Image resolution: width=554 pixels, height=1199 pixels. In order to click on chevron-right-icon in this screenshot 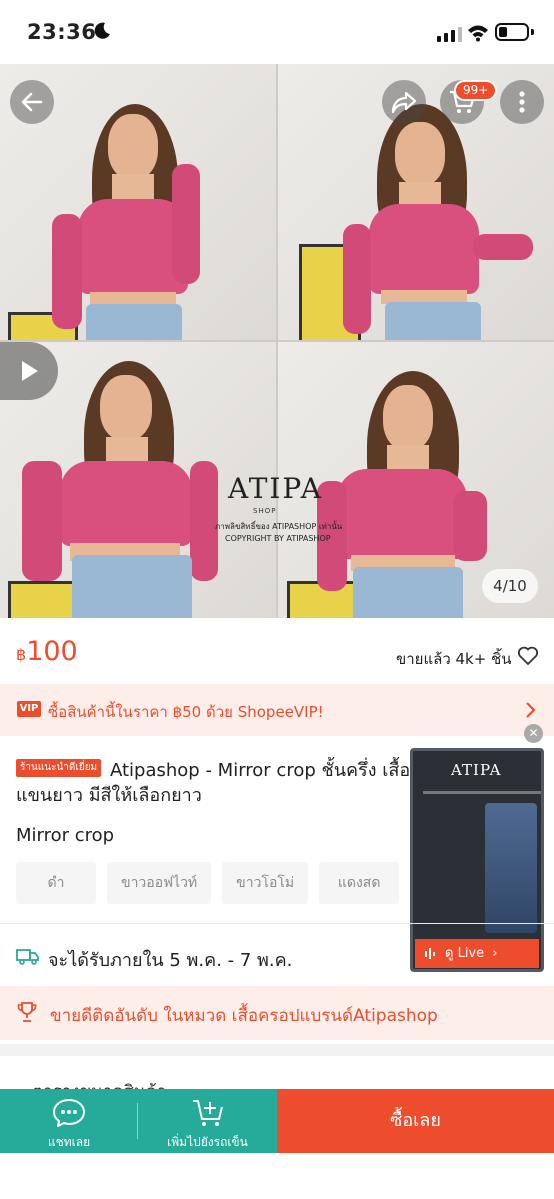, I will do `click(531, 710)`.